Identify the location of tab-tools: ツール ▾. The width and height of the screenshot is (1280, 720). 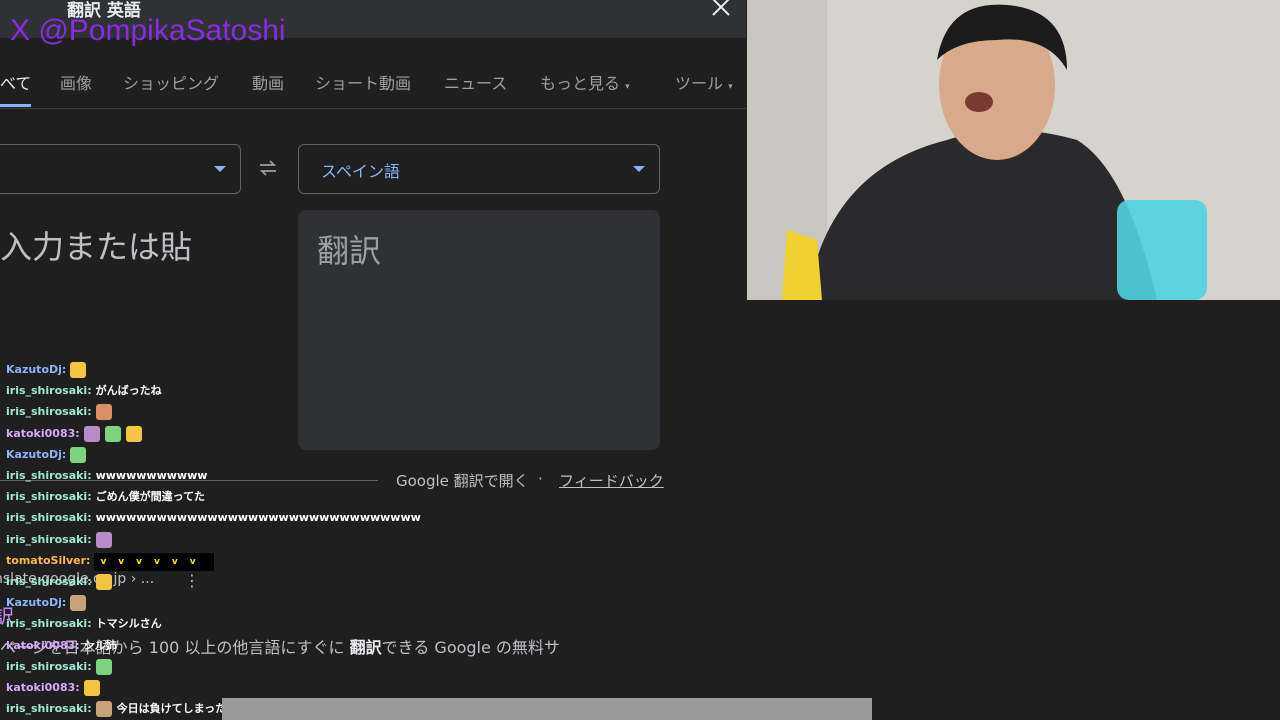
(704, 82).